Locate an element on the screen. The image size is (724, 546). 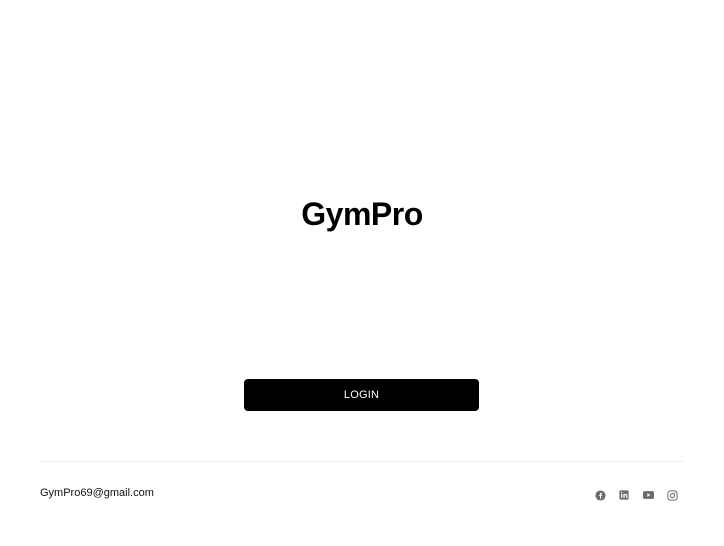
youtube-icon is located at coordinates (648, 495).